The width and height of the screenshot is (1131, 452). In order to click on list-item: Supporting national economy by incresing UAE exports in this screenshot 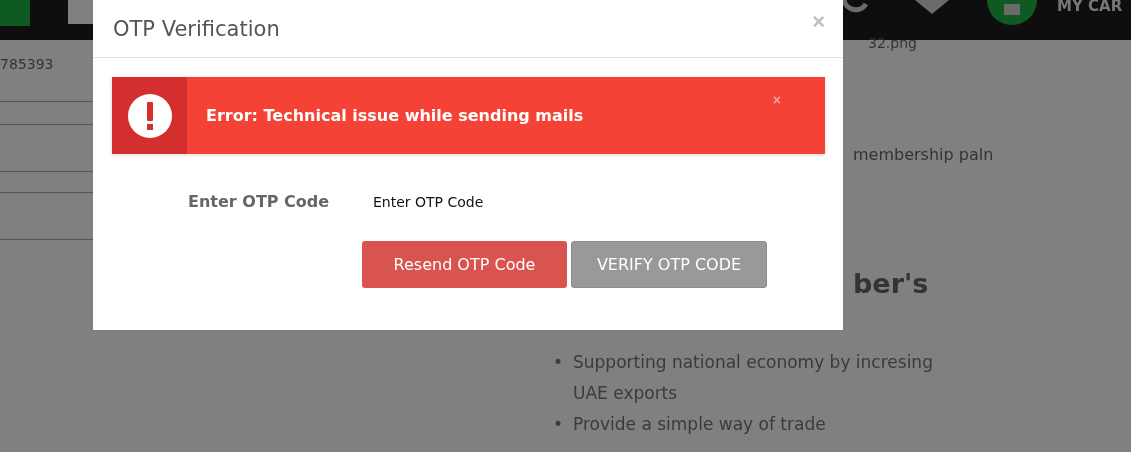, I will do `click(753, 378)`.